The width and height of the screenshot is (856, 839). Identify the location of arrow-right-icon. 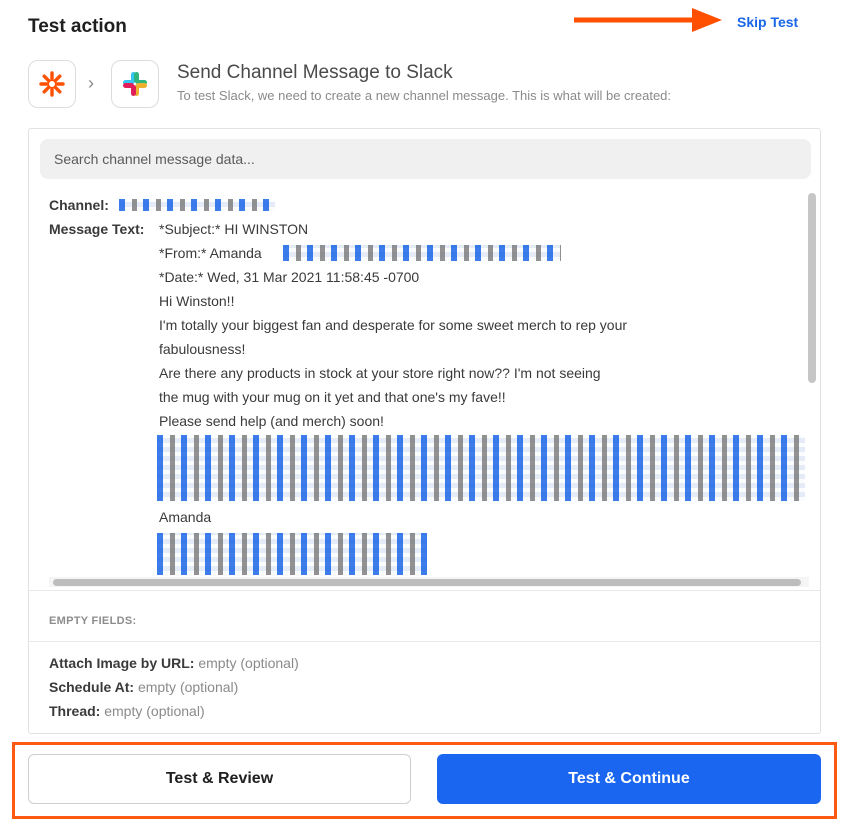
(648, 20).